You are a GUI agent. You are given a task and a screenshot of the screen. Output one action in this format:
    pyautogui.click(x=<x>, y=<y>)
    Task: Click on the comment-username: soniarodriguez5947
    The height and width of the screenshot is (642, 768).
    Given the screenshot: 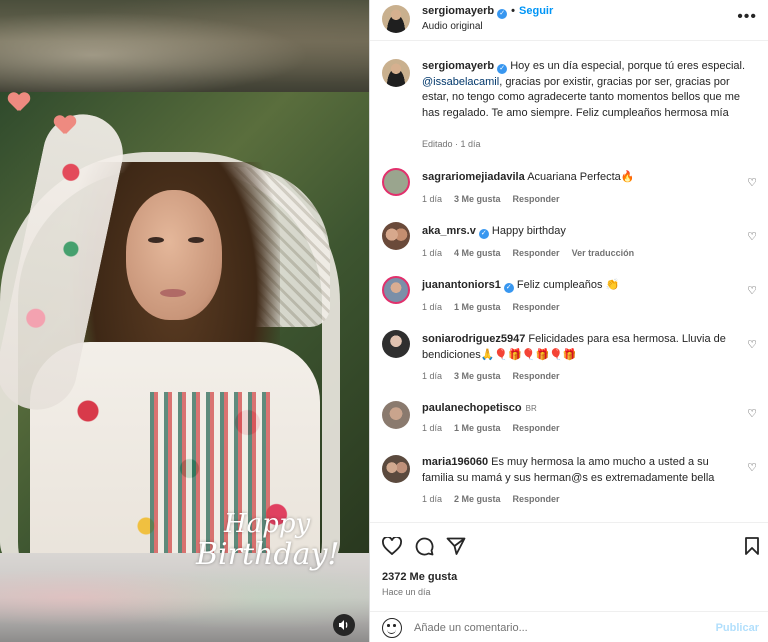 What is the action you would take?
    pyautogui.click(x=473, y=339)
    